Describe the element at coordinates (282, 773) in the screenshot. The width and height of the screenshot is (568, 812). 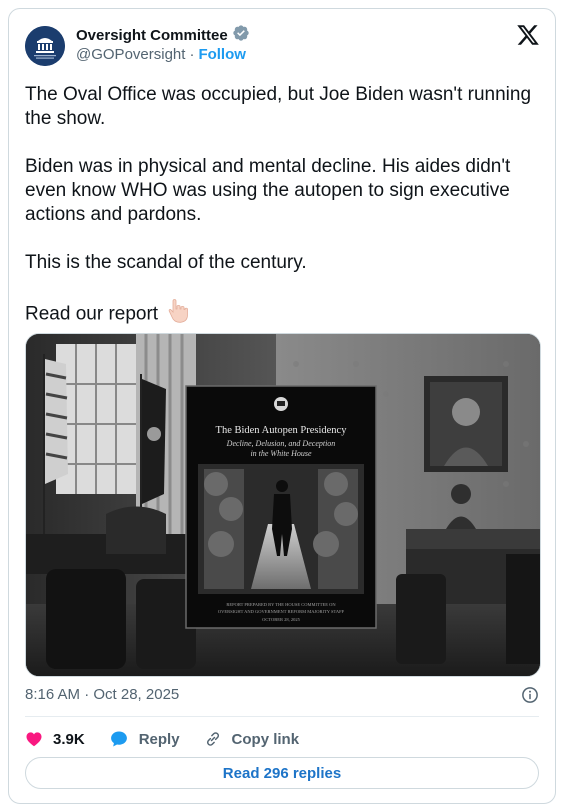
I see `read-replies-button: Read 296 replies` at that location.